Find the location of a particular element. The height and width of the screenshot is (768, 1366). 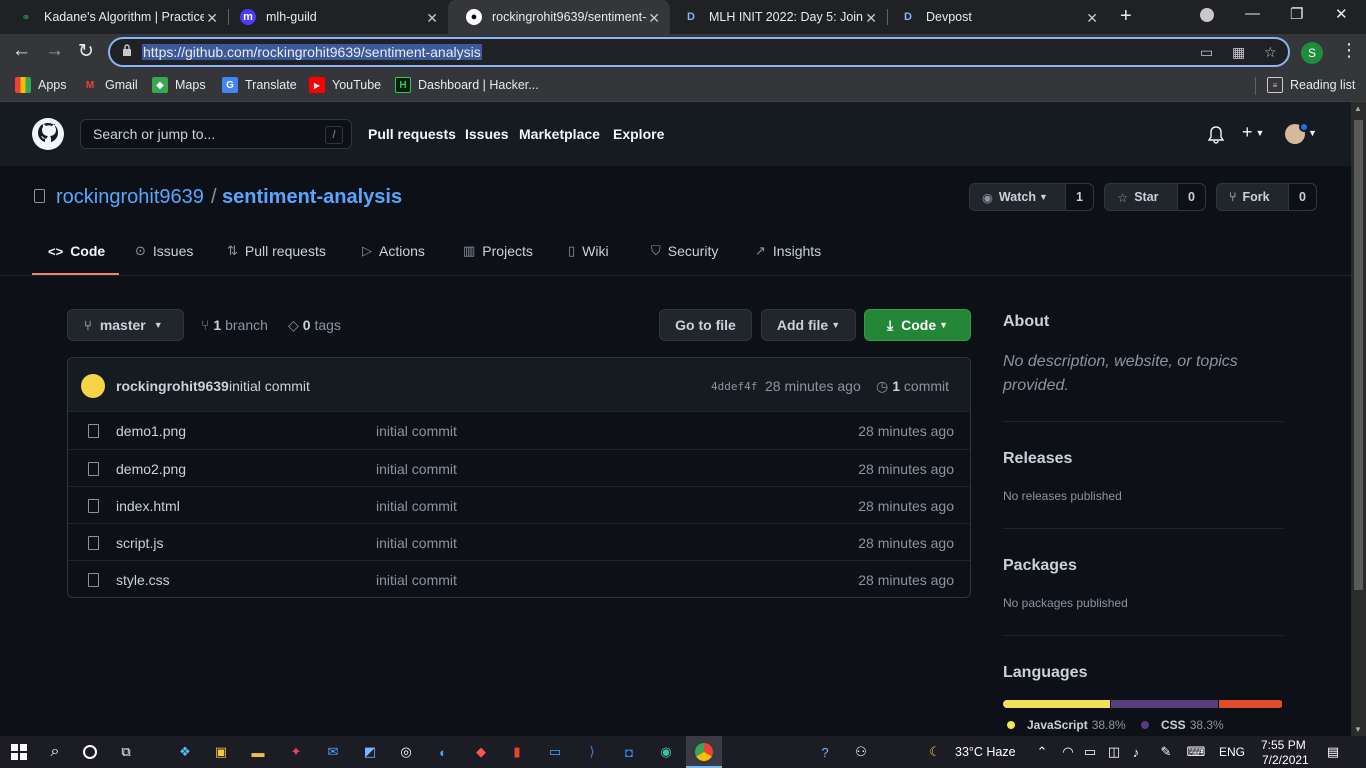

language-javascript: JavaScript 38.8% is located at coordinates (1066, 725).